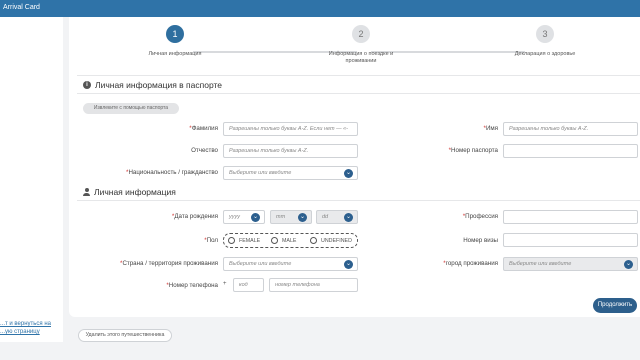 Image resolution: width=640 pixels, height=360 pixels. What do you see at coordinates (615, 305) in the screenshot?
I see `continue-button: Продолжить` at bounding box center [615, 305].